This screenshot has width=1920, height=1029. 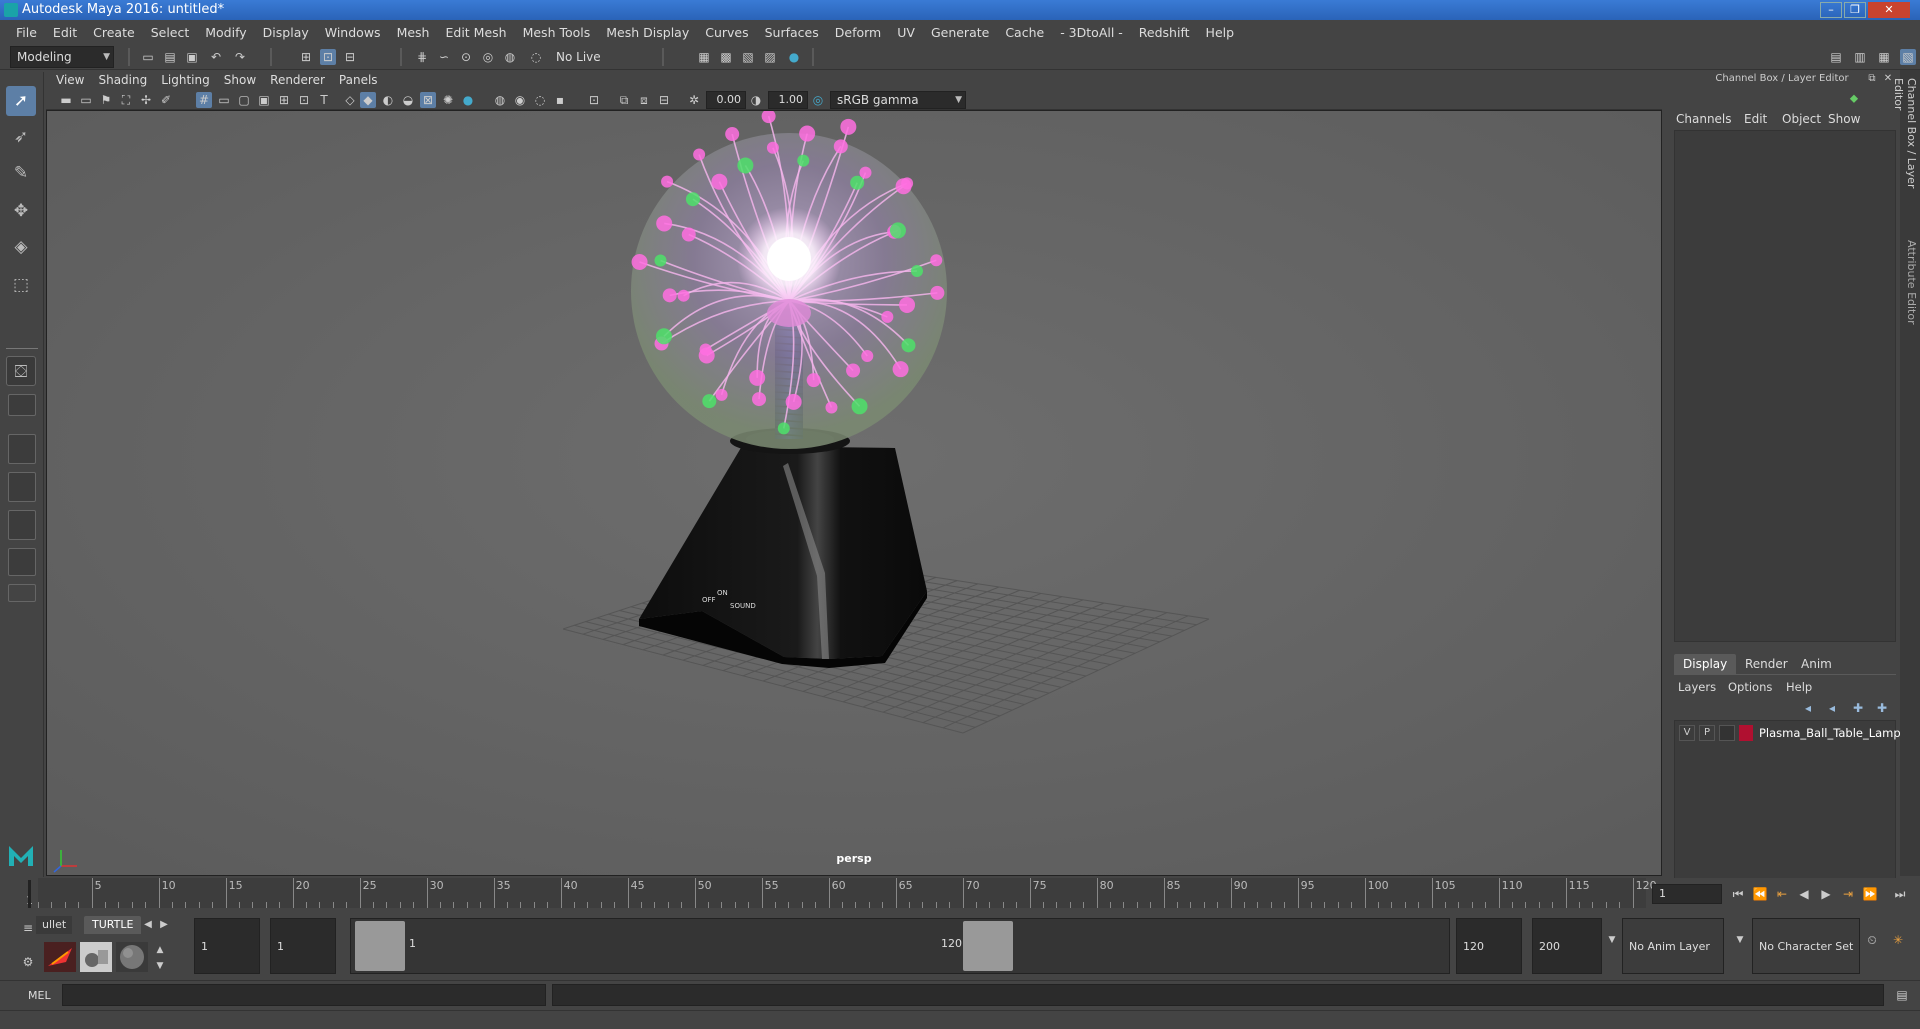 What do you see at coordinates (726, 32) in the screenshot?
I see `menu-curves: Curves` at bounding box center [726, 32].